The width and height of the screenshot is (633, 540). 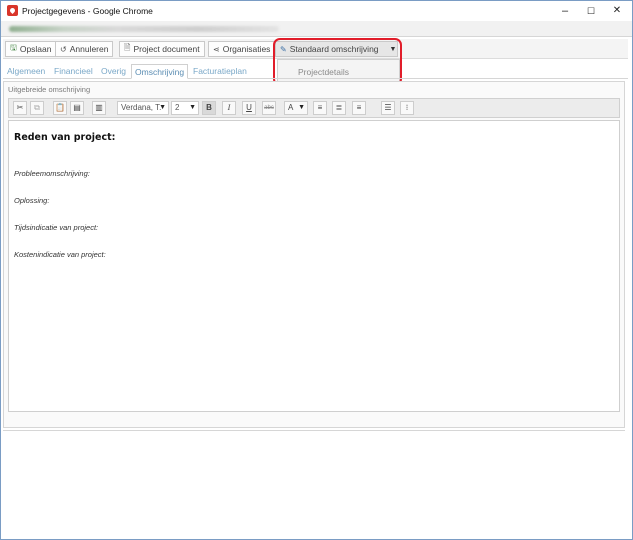 I want to click on tab-overig: Overig, so click(x=113, y=71).